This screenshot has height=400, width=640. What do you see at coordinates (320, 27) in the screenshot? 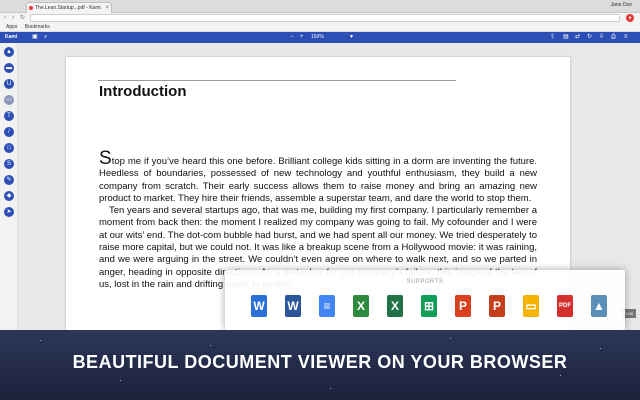
I see `bookmarks-bar: Apps Bookmarks` at bounding box center [320, 27].